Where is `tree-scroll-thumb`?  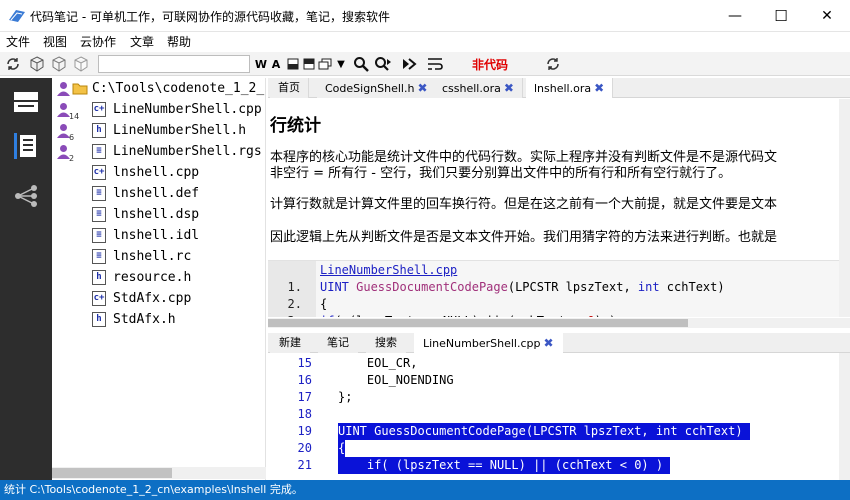
tree-scroll-thumb is located at coordinates (112, 473).